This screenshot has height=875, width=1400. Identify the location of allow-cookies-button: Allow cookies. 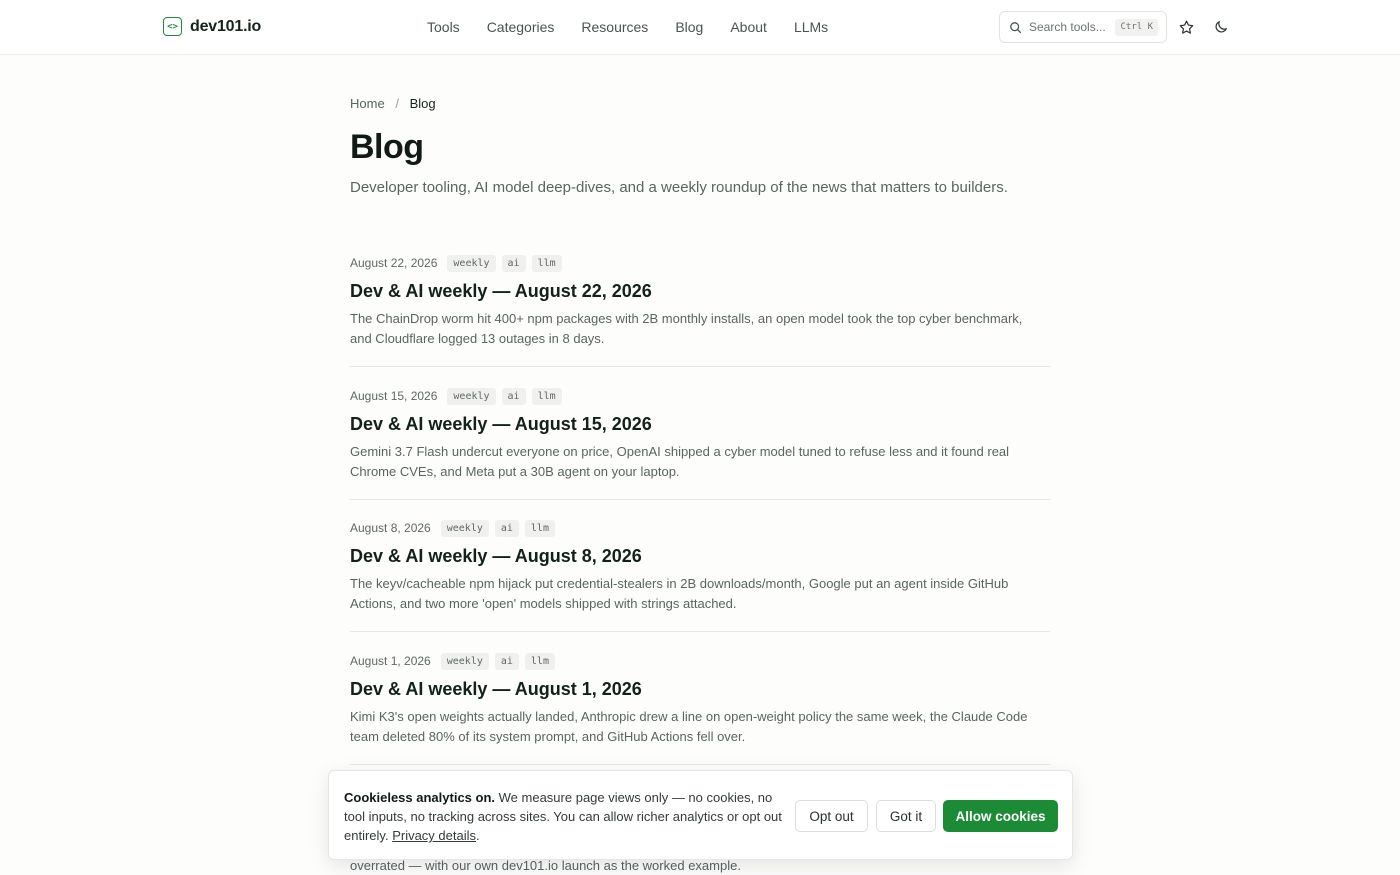
(1000, 816).